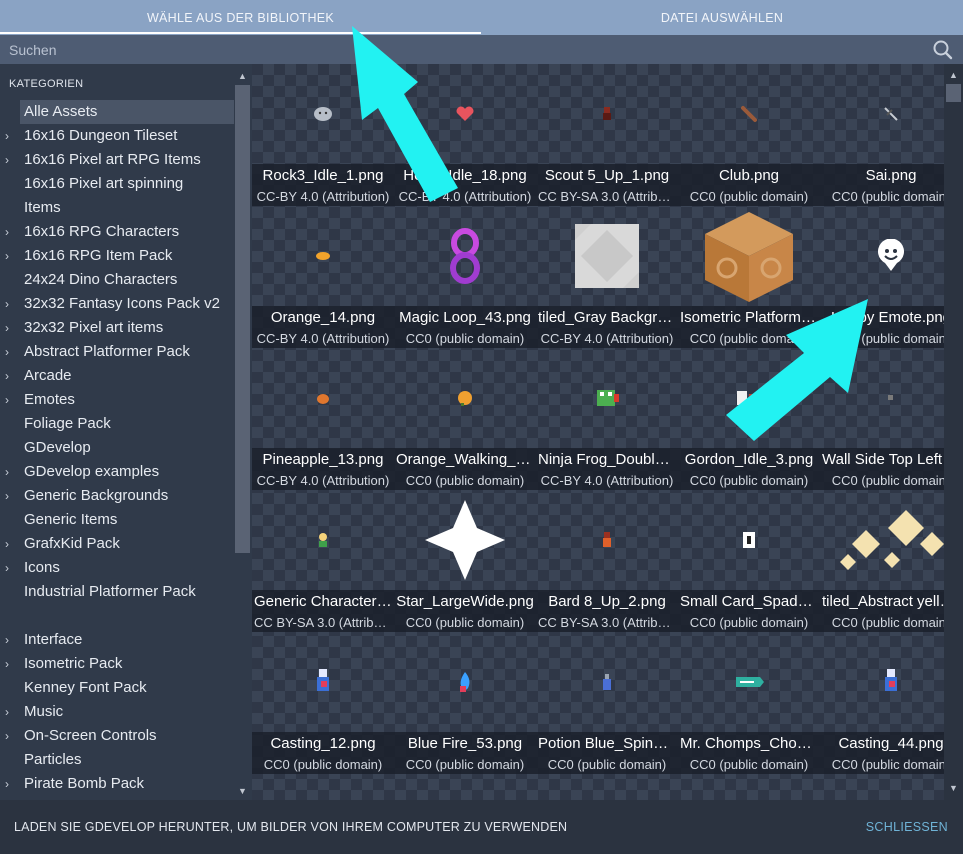 The width and height of the screenshot is (963, 854). What do you see at coordinates (117, 520) in the screenshot?
I see `sidebar-item: Generic Items` at bounding box center [117, 520].